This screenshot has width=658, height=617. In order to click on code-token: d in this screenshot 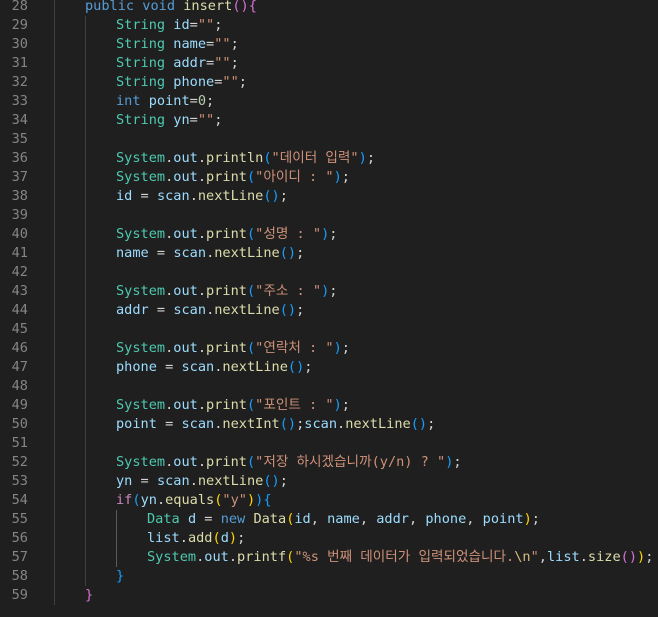, I will do `click(192, 519)`.